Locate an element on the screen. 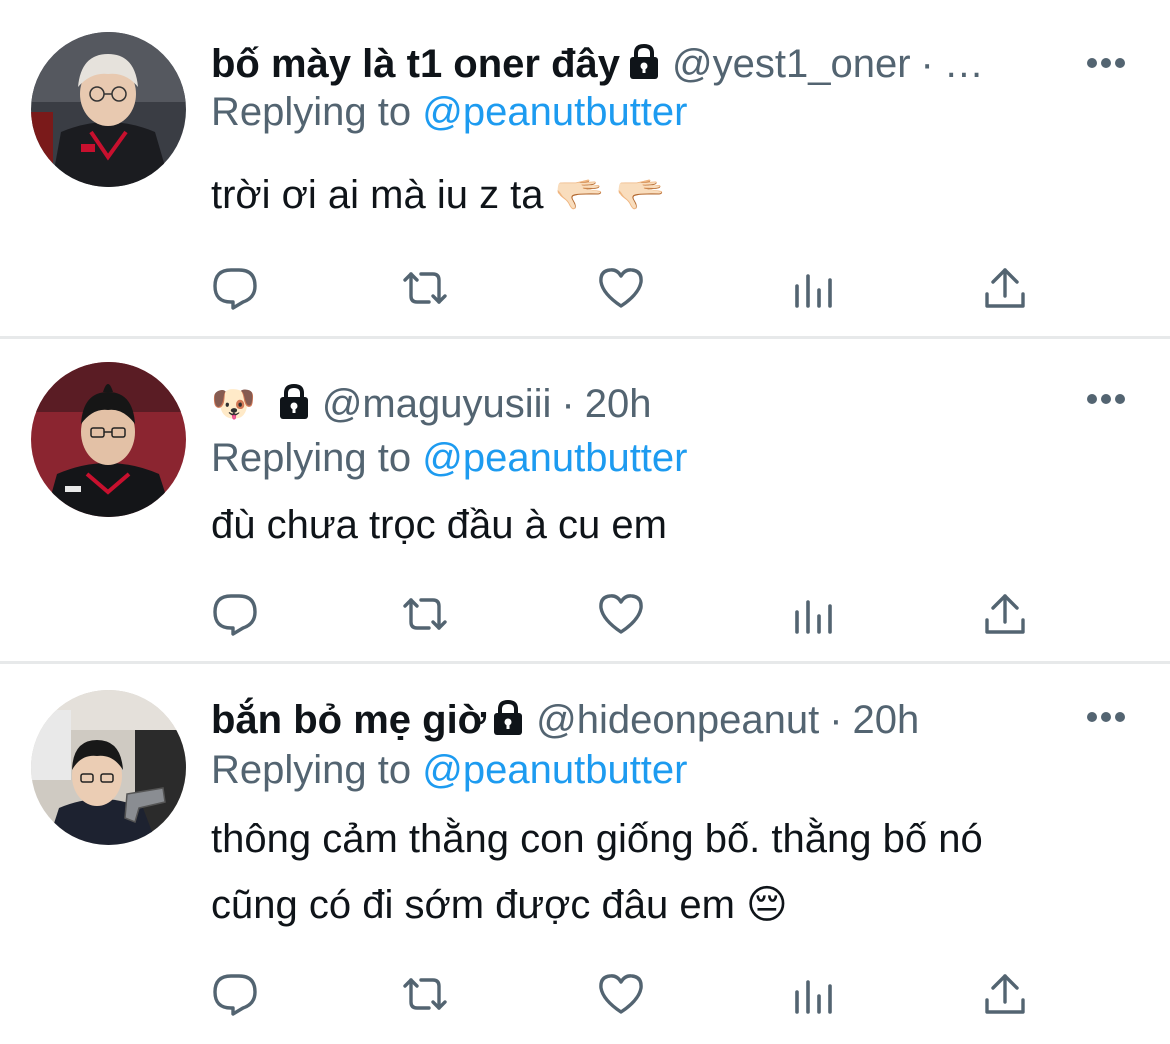  tweet-text-line: cũng có đi sớm được đâu em 😔 is located at coordinates (499, 905).